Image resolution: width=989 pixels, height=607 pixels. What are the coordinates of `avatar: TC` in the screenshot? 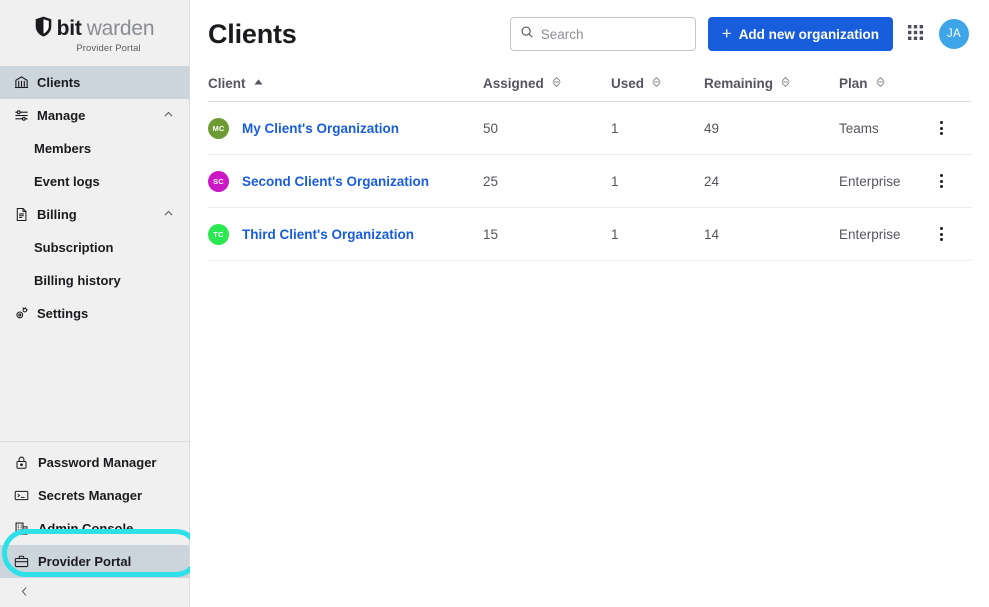 It's located at (218, 234).